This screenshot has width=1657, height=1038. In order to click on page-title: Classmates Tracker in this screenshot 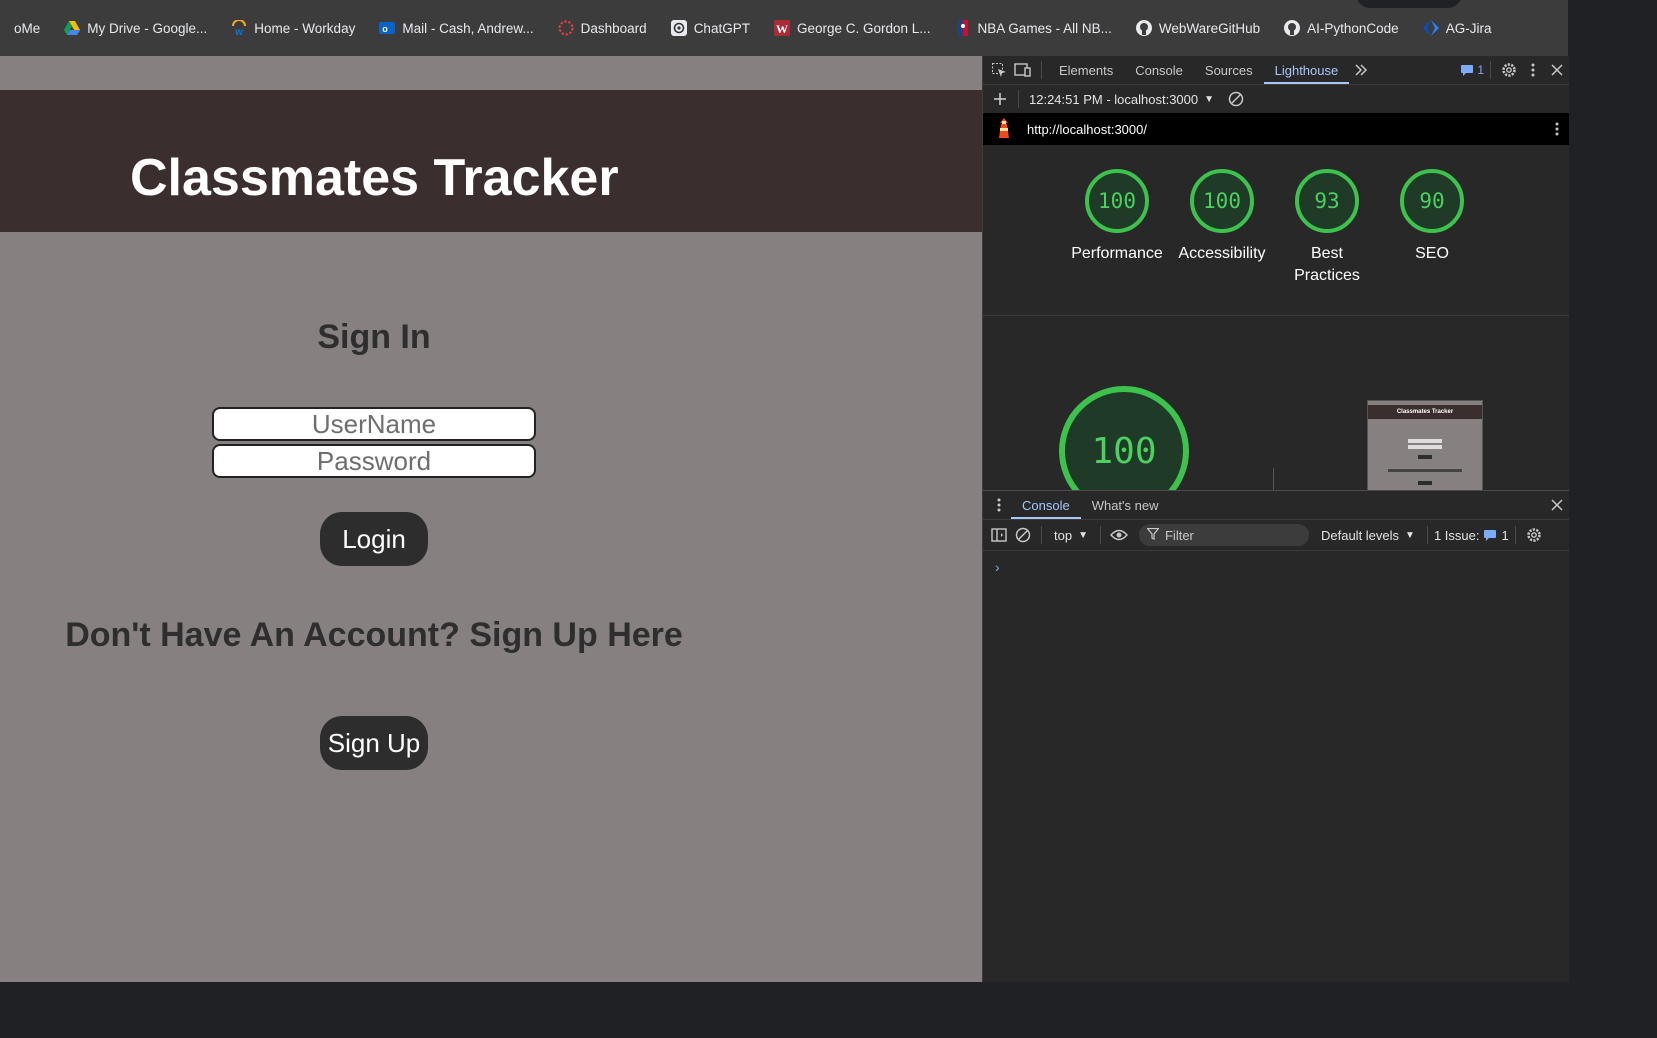, I will do `click(374, 178)`.